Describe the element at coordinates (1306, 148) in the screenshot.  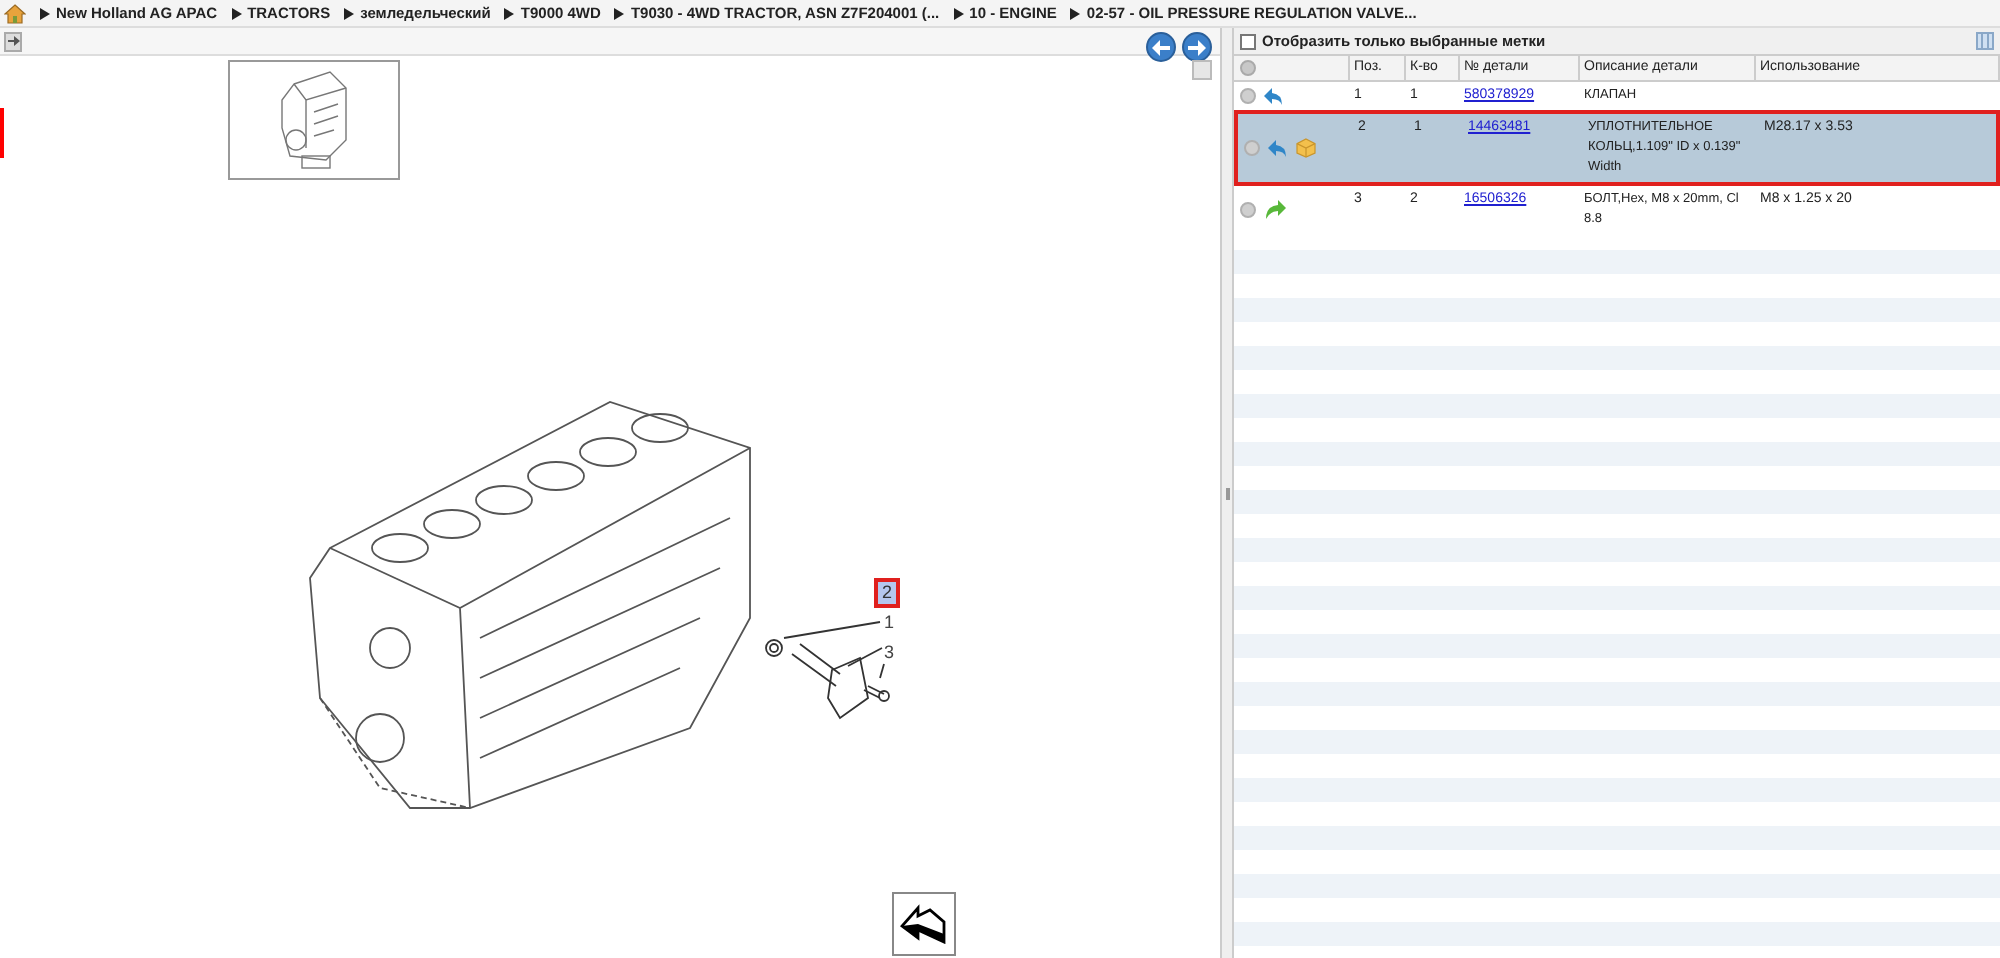
I see `package-icon` at that location.